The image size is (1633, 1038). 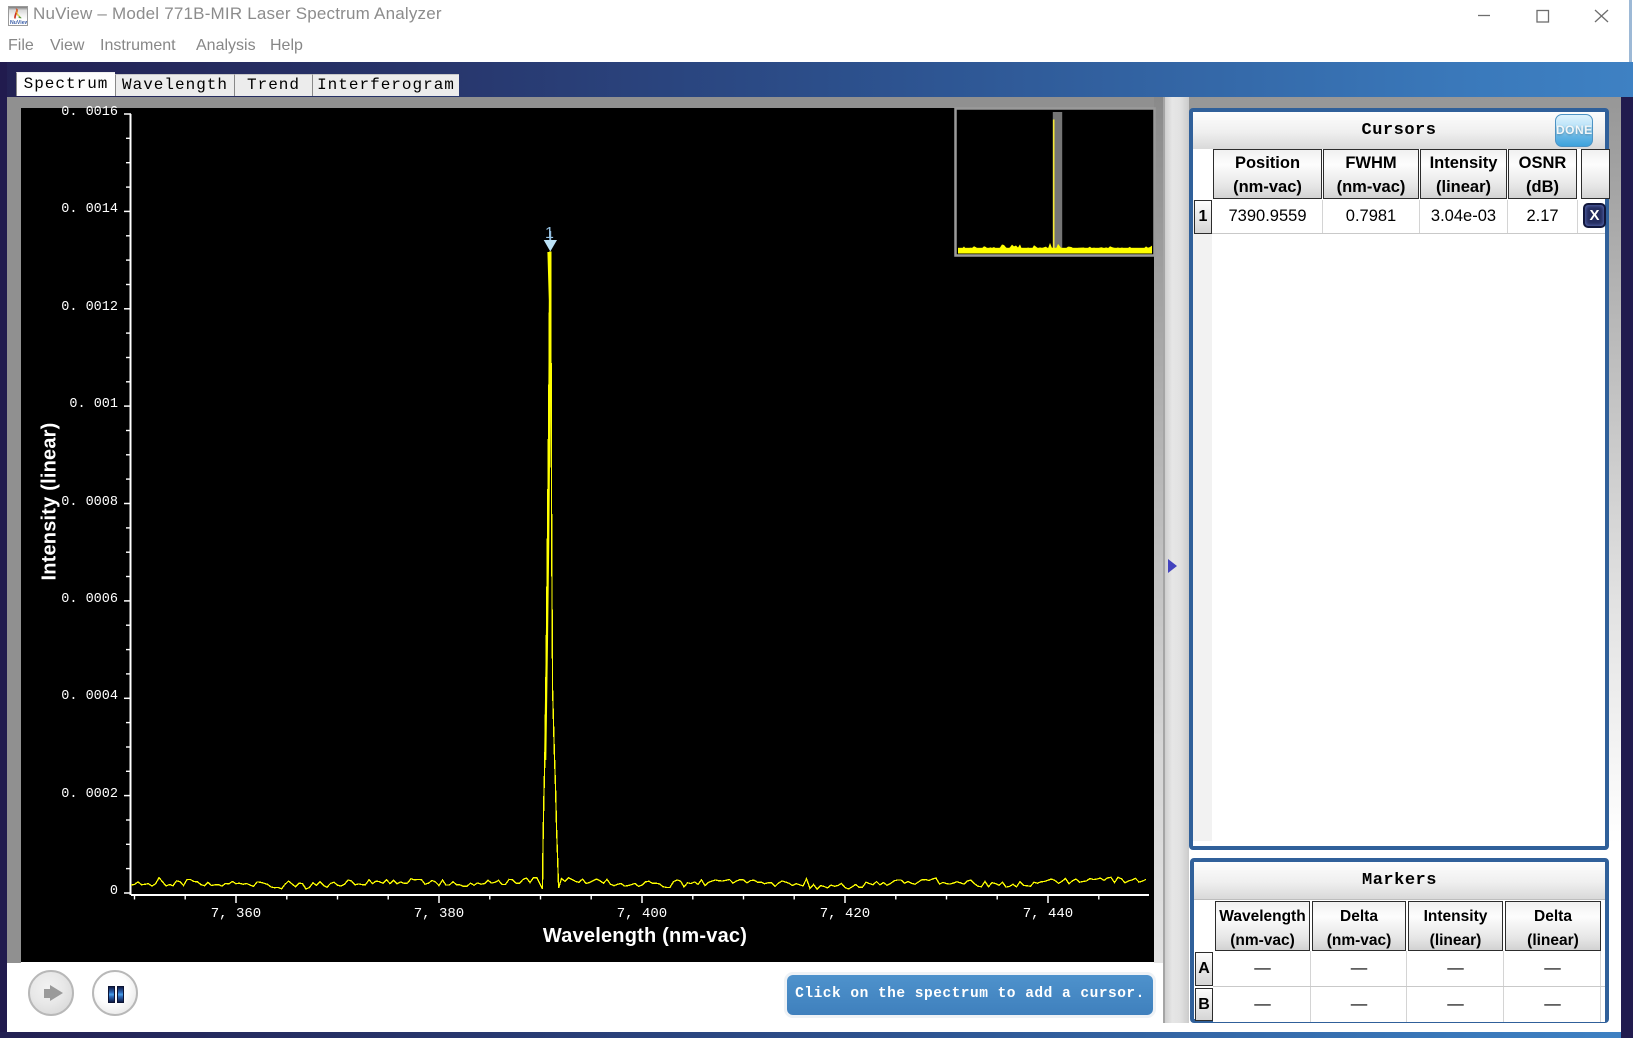 What do you see at coordinates (549, 233) in the screenshot?
I see `svg-text: 1` at bounding box center [549, 233].